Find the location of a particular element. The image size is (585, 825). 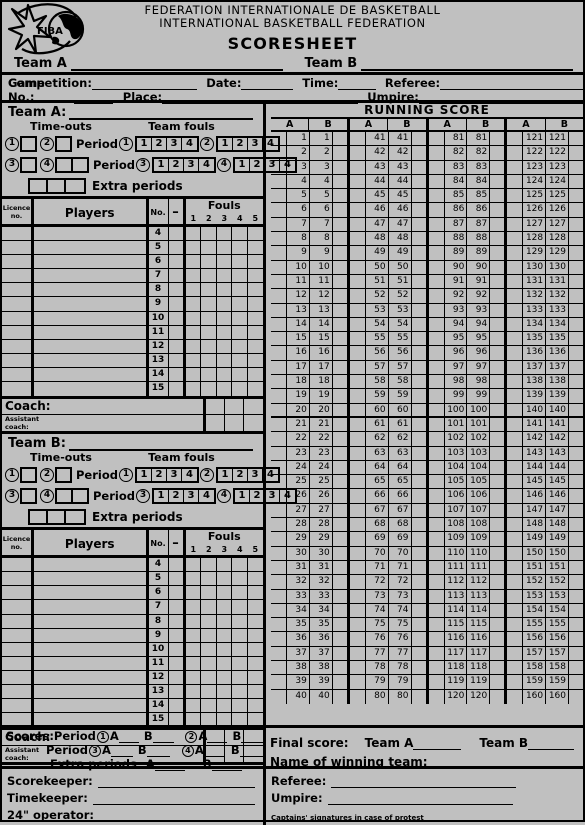

rs-a-value-34: 34 is located at coordinates (298, 610).